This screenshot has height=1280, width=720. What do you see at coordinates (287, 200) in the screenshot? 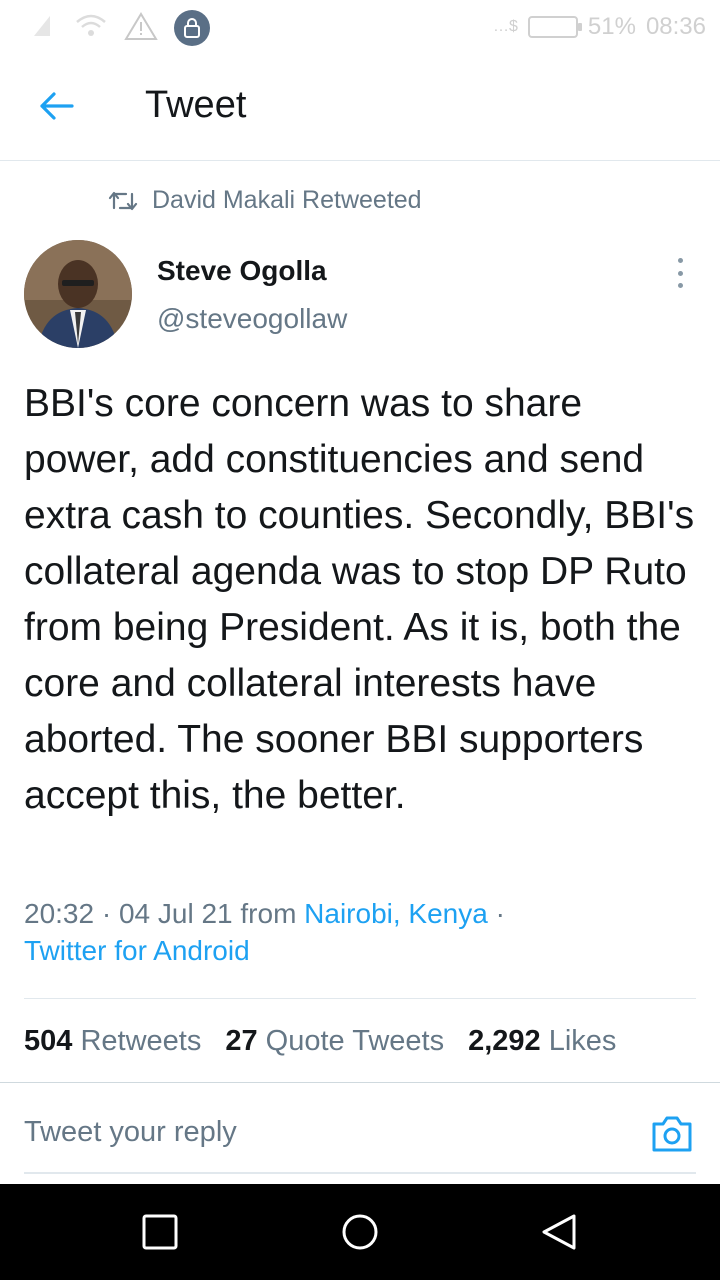
I see `retweet-label: David Makali Retweeted` at bounding box center [287, 200].